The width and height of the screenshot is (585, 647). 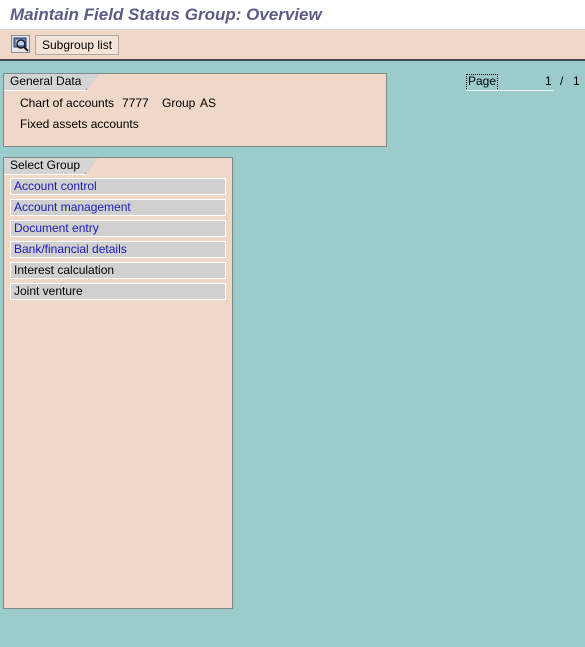 I want to click on application-toolbar: Subgroup list, so click(x=292, y=45).